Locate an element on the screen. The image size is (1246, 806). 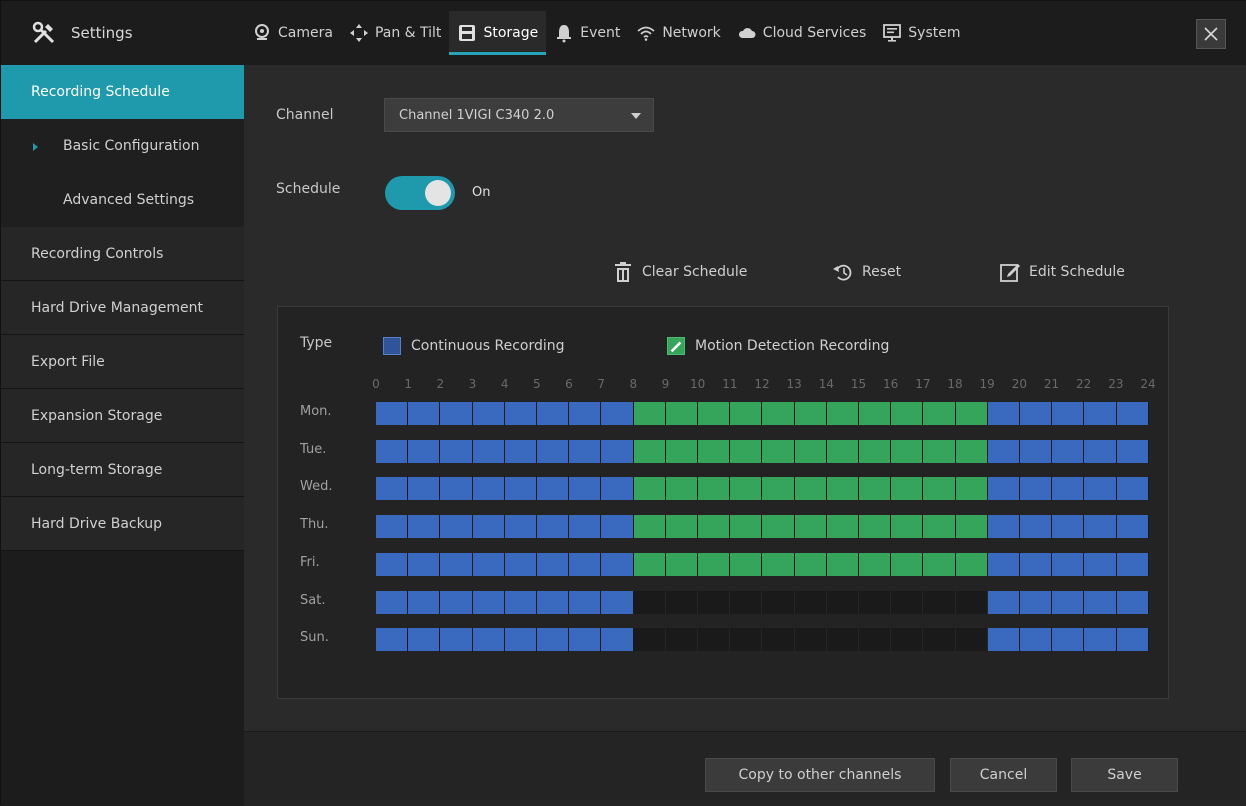
sidebar-item-hard-drive-backup: Hard Drive Backup is located at coordinates (122, 524).